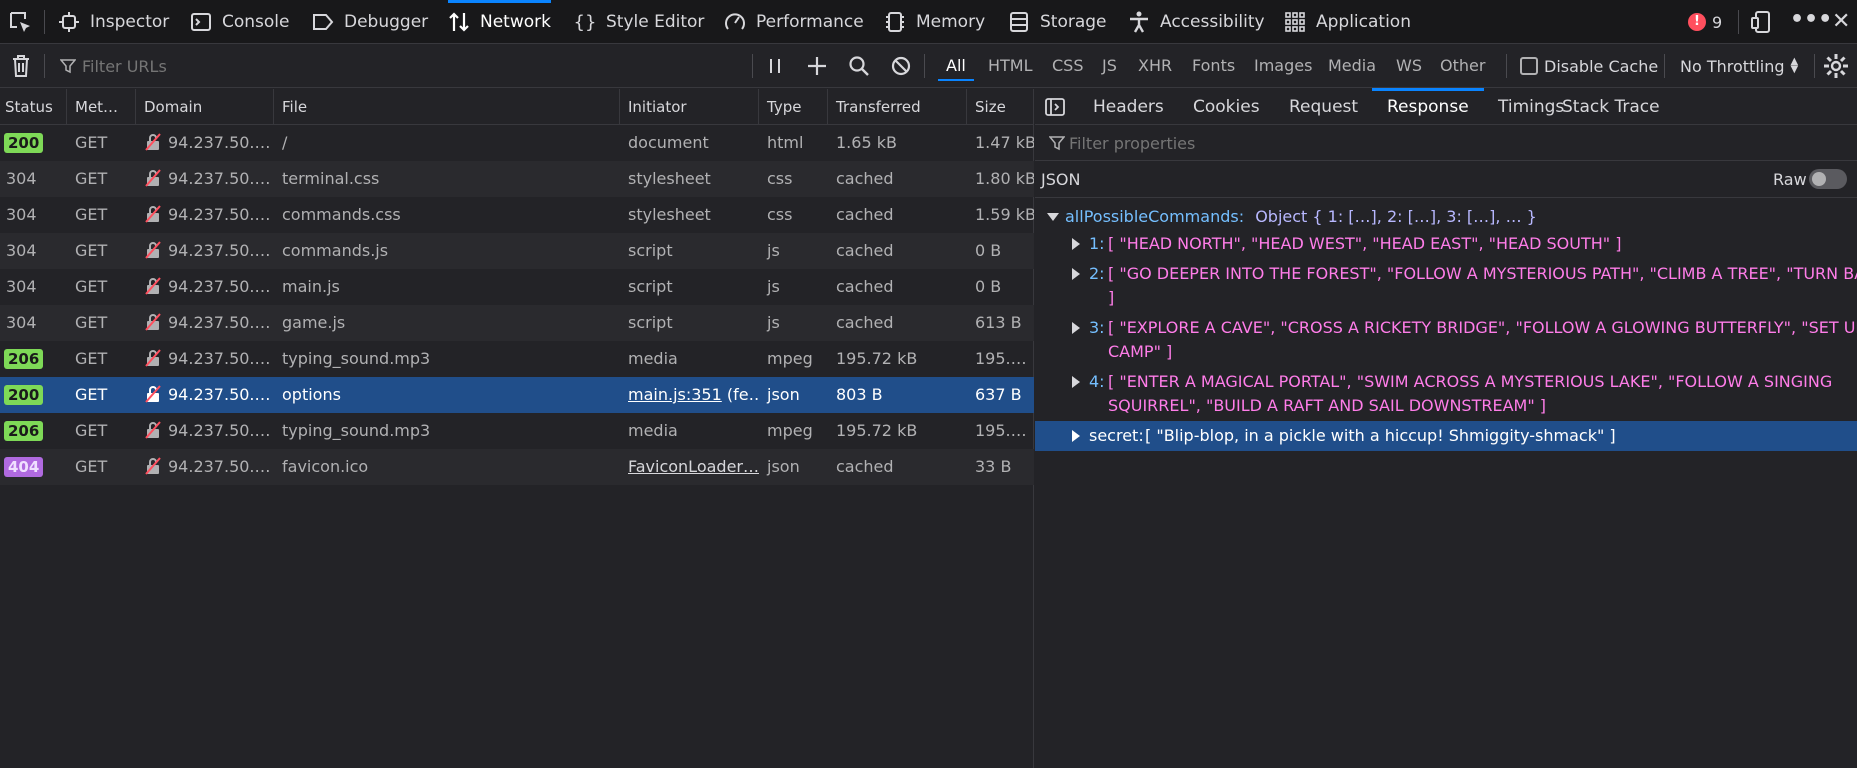 This screenshot has width=1857, height=768. Describe the element at coordinates (1369, 143) in the screenshot. I see `filter-properties-input` at that location.